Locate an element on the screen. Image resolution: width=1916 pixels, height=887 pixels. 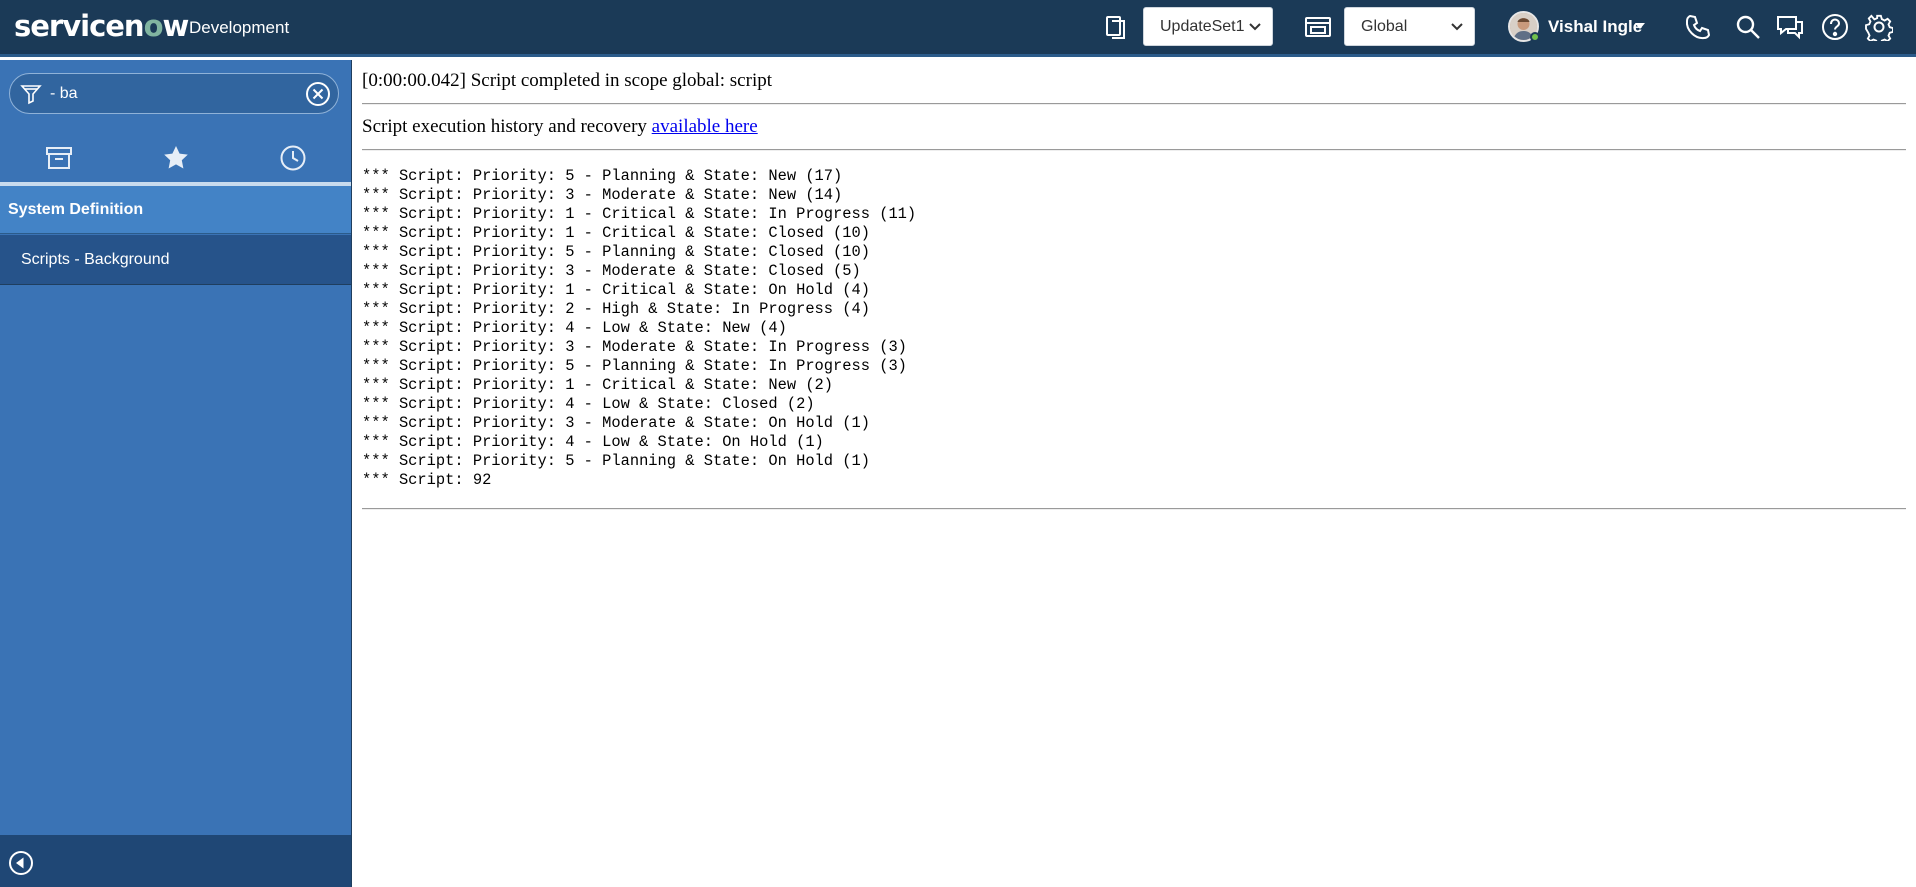
history-clock-icon is located at coordinates (292, 158).